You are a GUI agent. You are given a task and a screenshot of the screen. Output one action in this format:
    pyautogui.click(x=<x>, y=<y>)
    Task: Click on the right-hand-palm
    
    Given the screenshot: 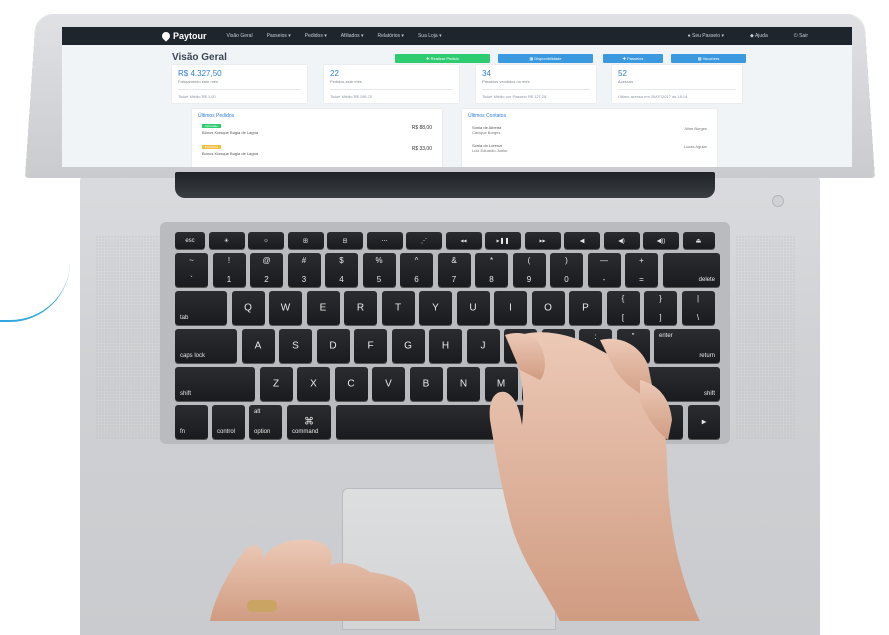 What is the action you would take?
    pyautogui.click(x=594, y=476)
    